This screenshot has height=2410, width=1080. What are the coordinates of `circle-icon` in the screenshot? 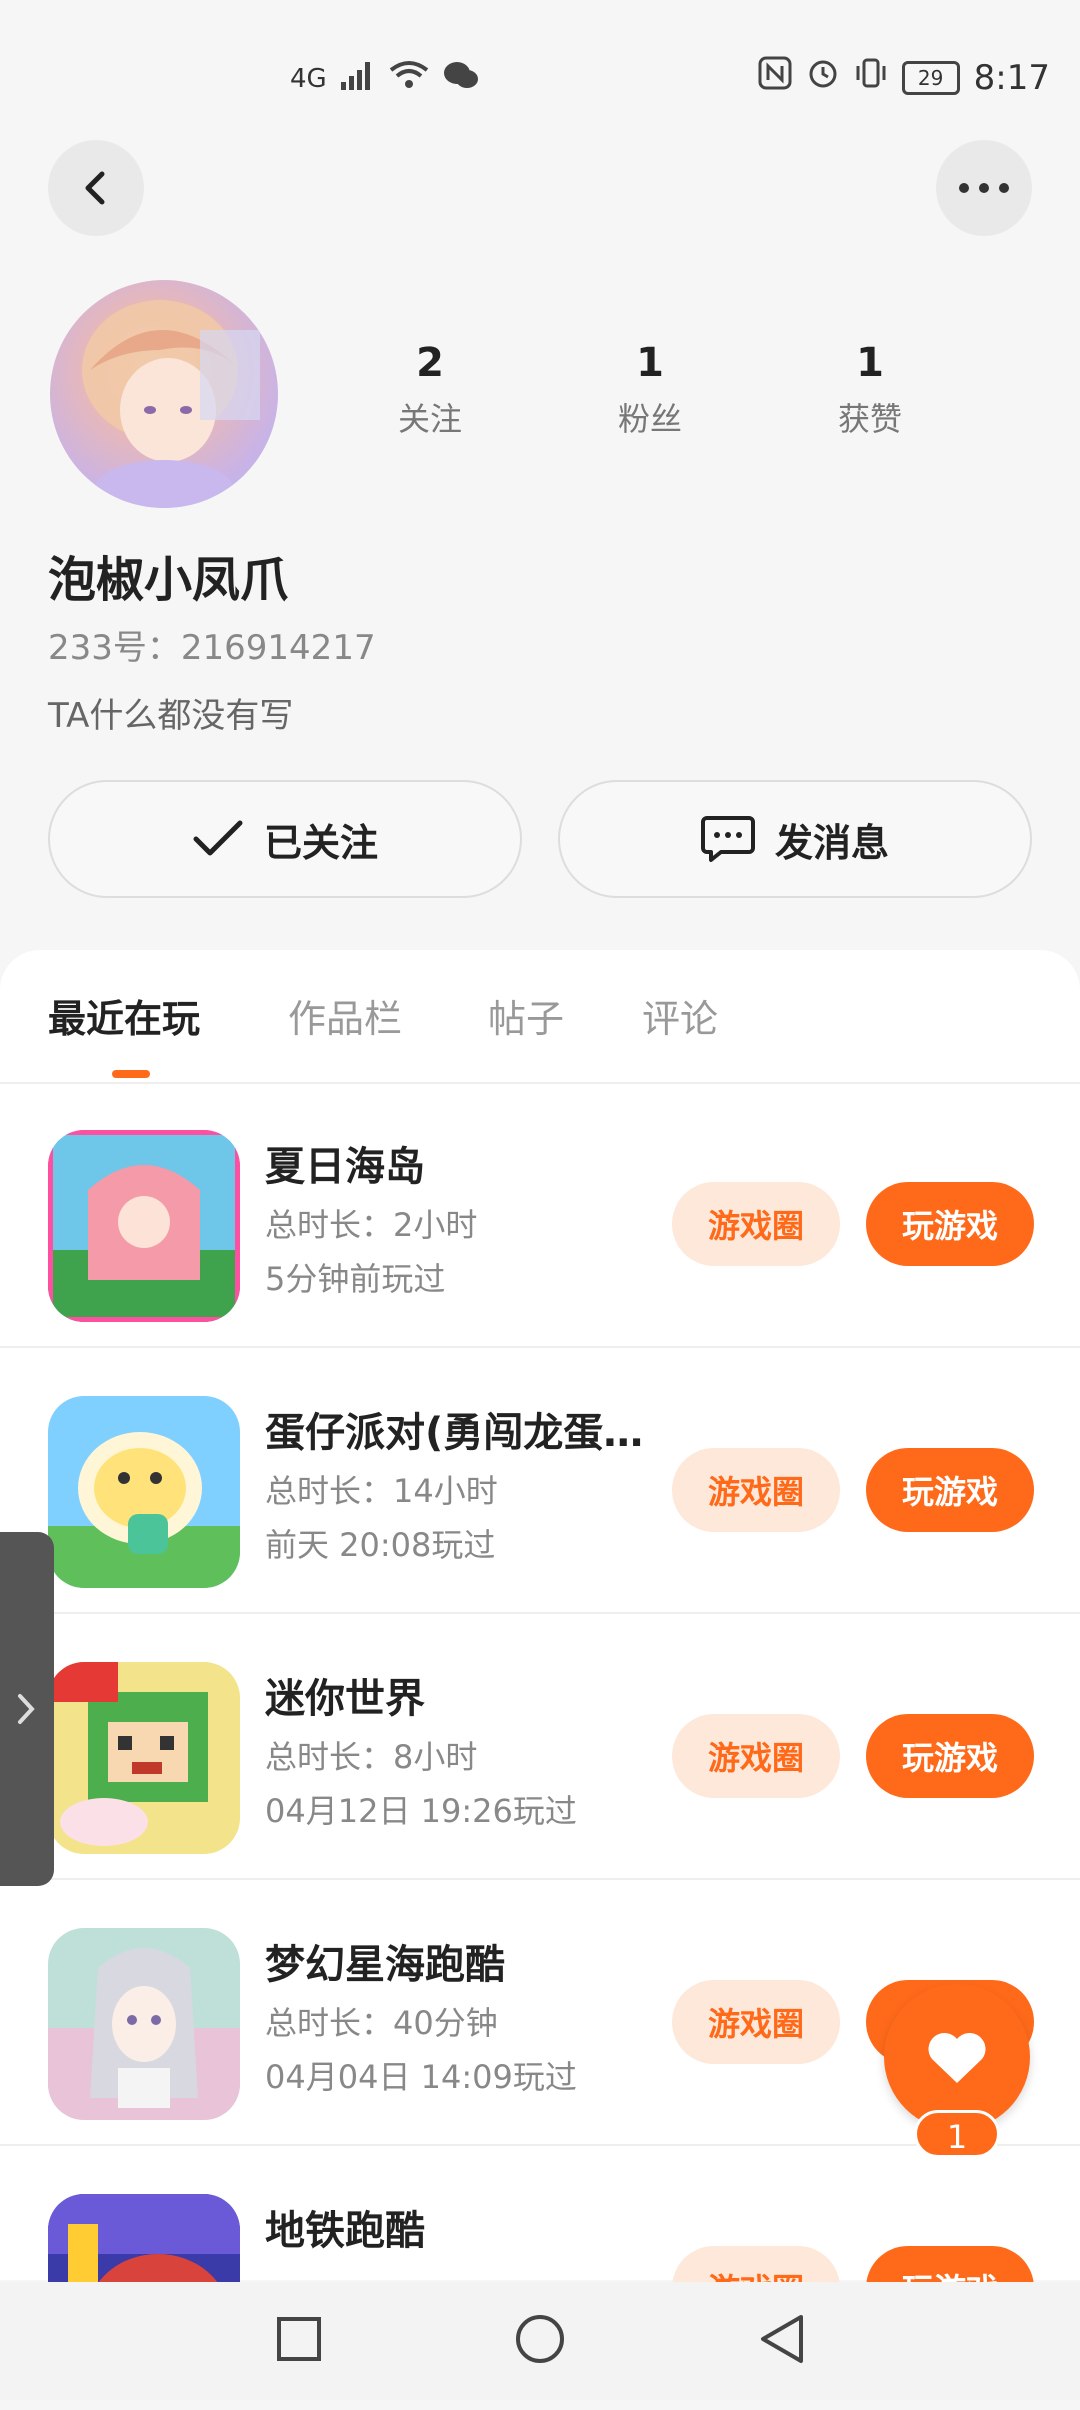 It's located at (539, 2339).